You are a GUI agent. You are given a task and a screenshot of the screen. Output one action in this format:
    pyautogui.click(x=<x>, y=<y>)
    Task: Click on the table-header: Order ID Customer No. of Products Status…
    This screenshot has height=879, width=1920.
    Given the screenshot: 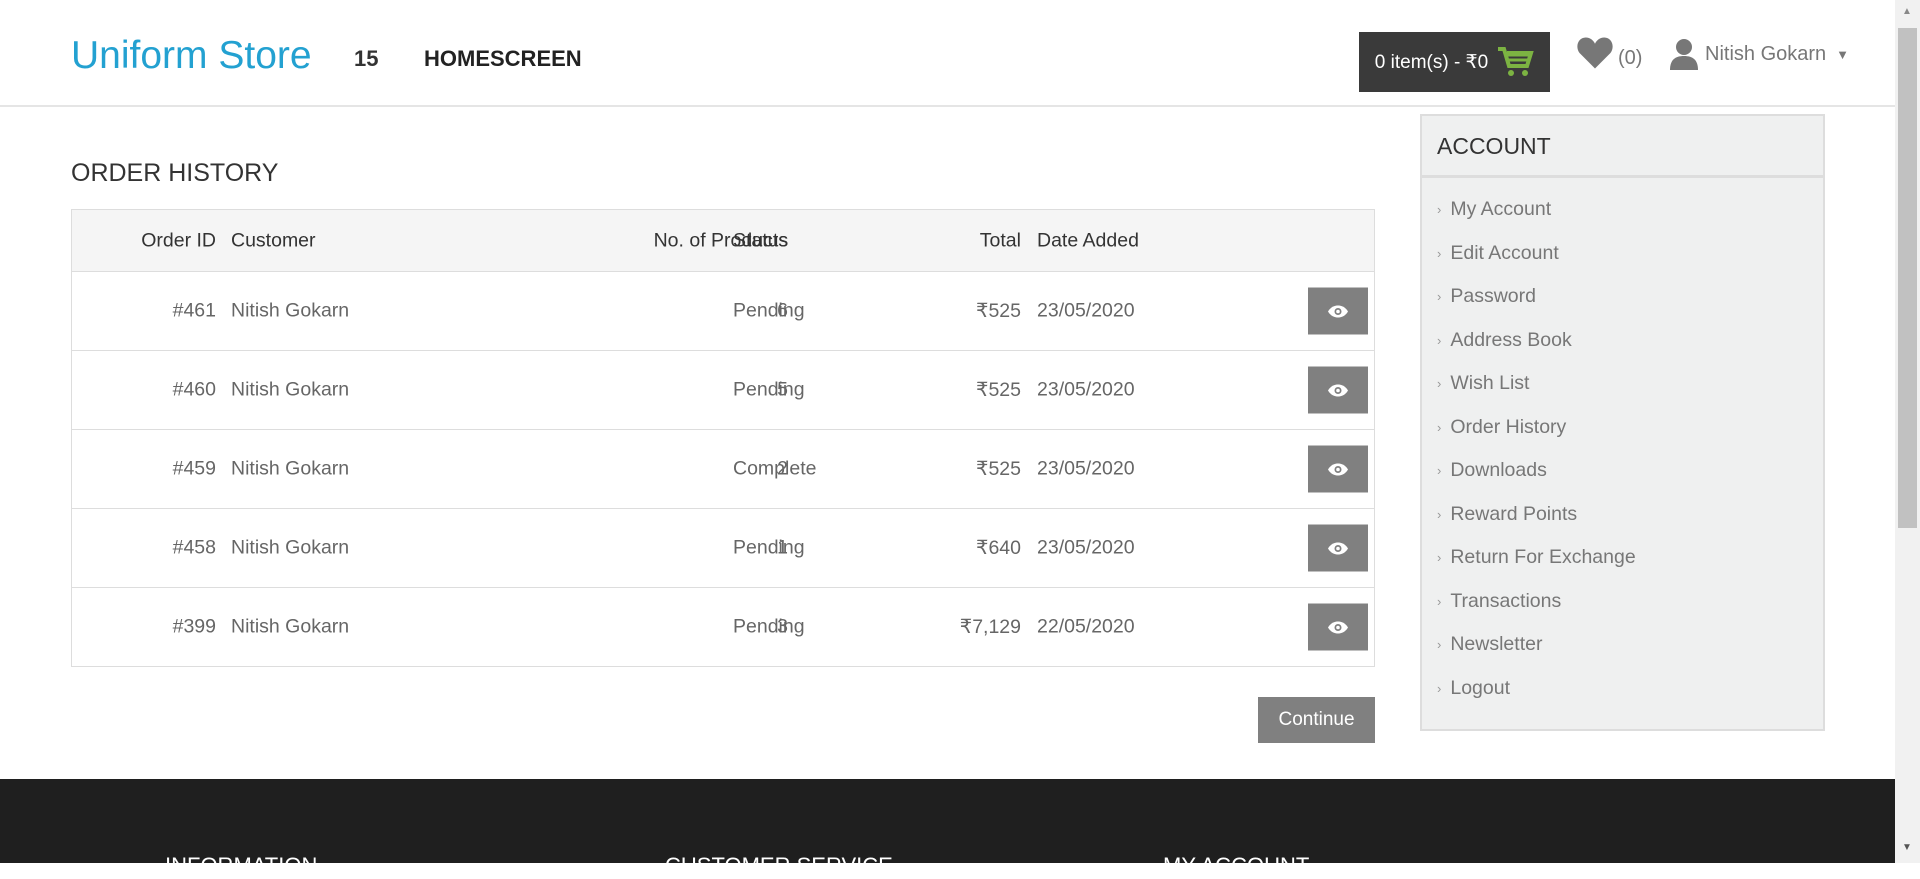 What is the action you would take?
    pyautogui.click(x=723, y=240)
    